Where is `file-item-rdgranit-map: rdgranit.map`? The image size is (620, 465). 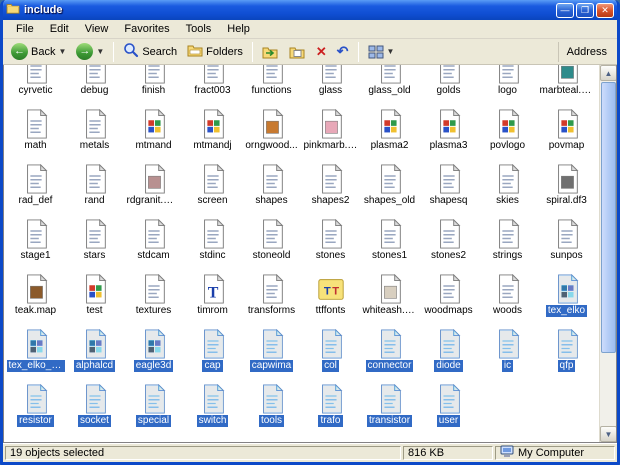
file-item-rdgranit-map: rdgranit.map is located at coordinates (153, 188).